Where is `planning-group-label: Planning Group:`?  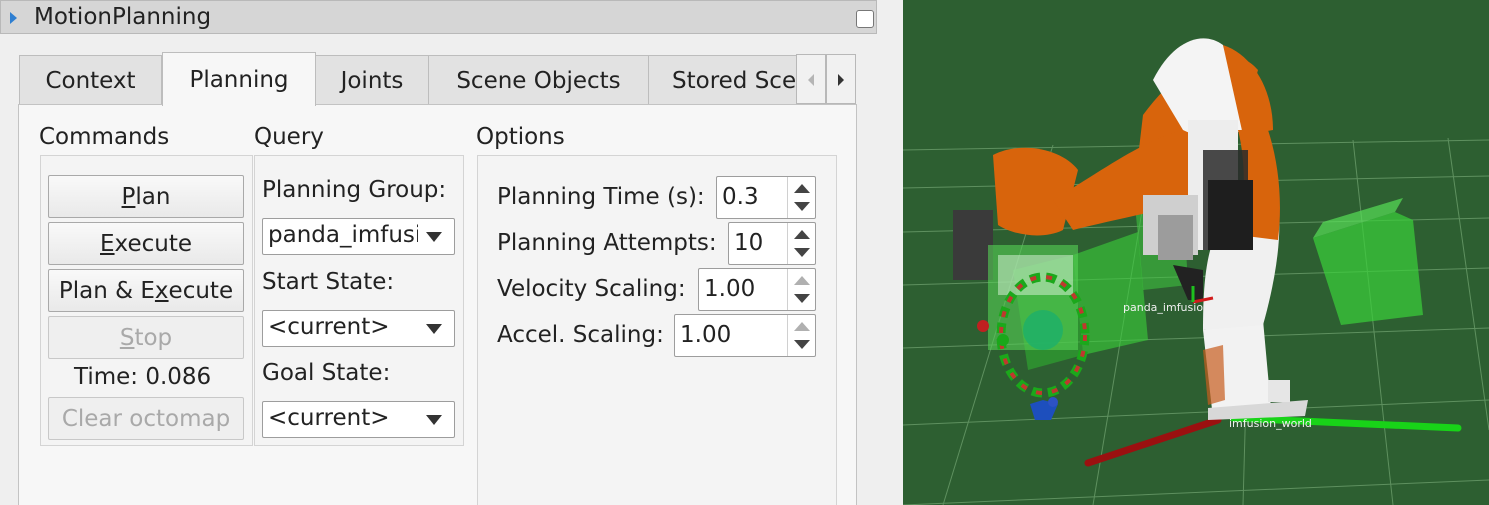 planning-group-label: Planning Group: is located at coordinates (354, 190).